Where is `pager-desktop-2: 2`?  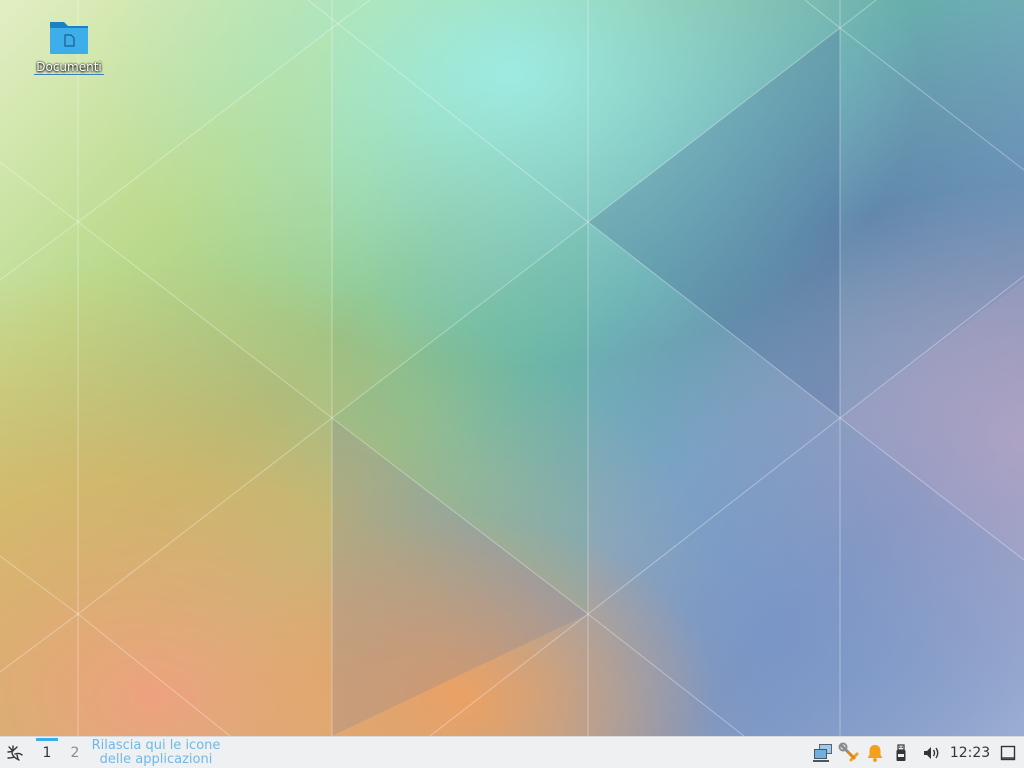 pager-desktop-2: 2 is located at coordinates (75, 752).